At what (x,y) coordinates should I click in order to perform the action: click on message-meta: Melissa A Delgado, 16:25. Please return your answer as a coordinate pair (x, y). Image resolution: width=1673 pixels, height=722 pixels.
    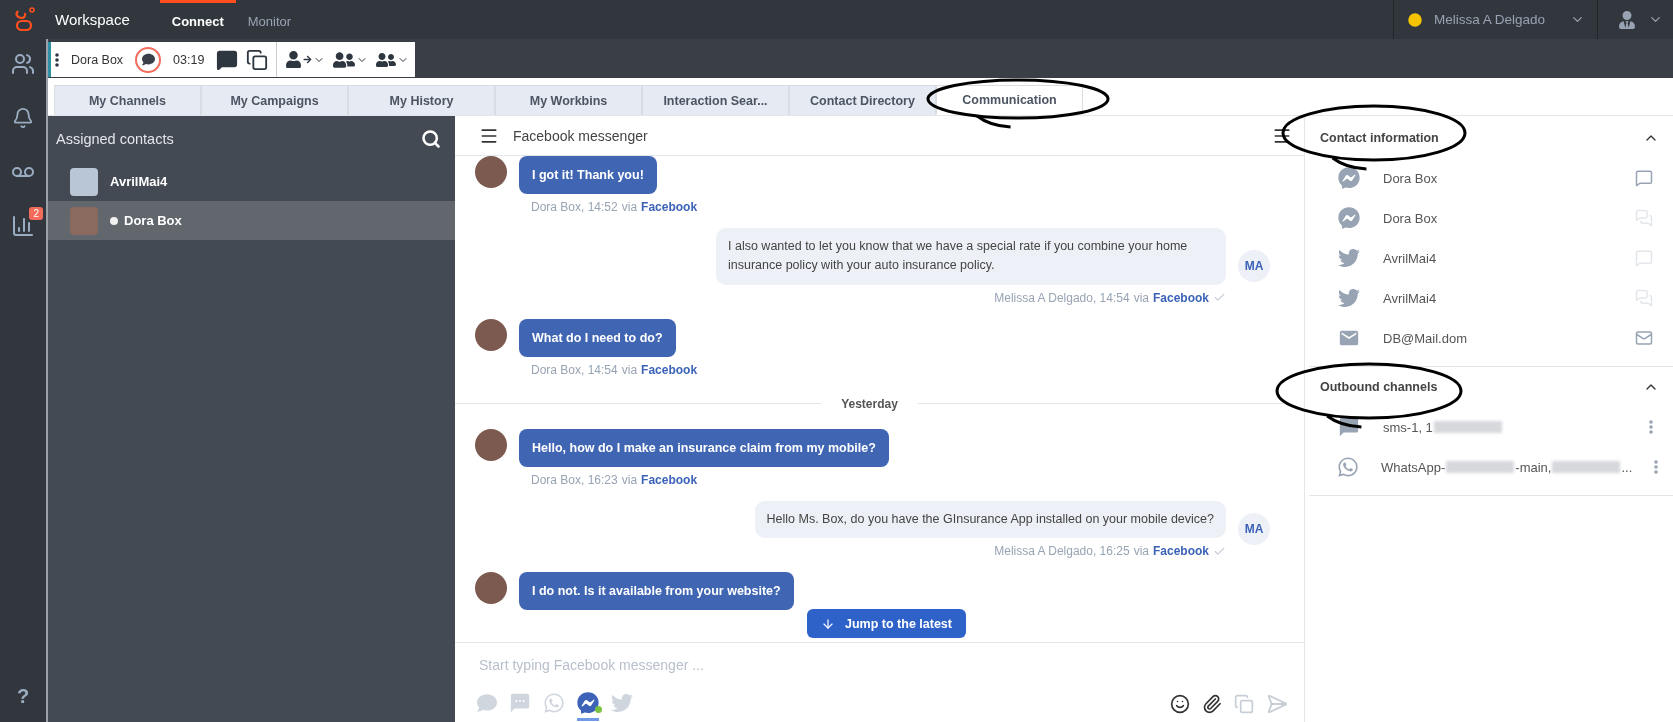
    Looking at the image, I should click on (1062, 551).